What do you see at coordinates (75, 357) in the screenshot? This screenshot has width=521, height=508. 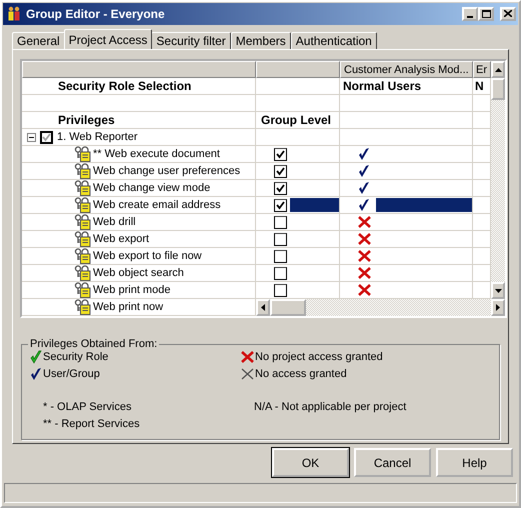 I see `legend-label: Security Role` at bounding box center [75, 357].